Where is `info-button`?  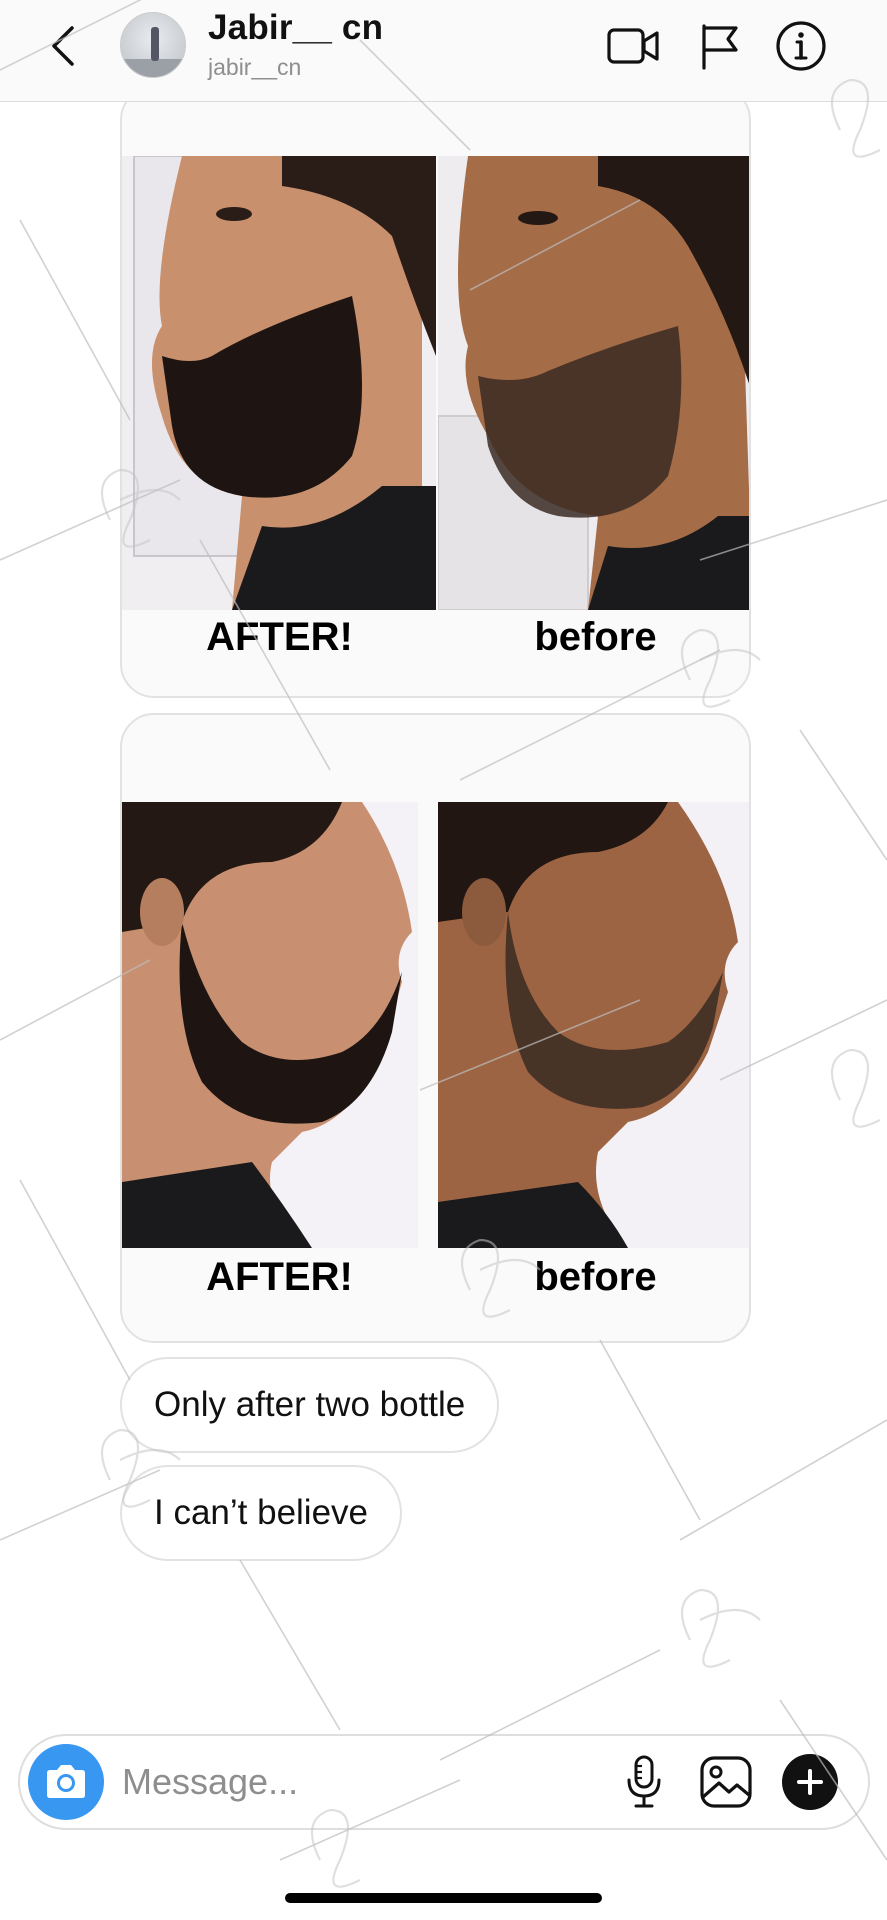
info-button is located at coordinates (801, 46).